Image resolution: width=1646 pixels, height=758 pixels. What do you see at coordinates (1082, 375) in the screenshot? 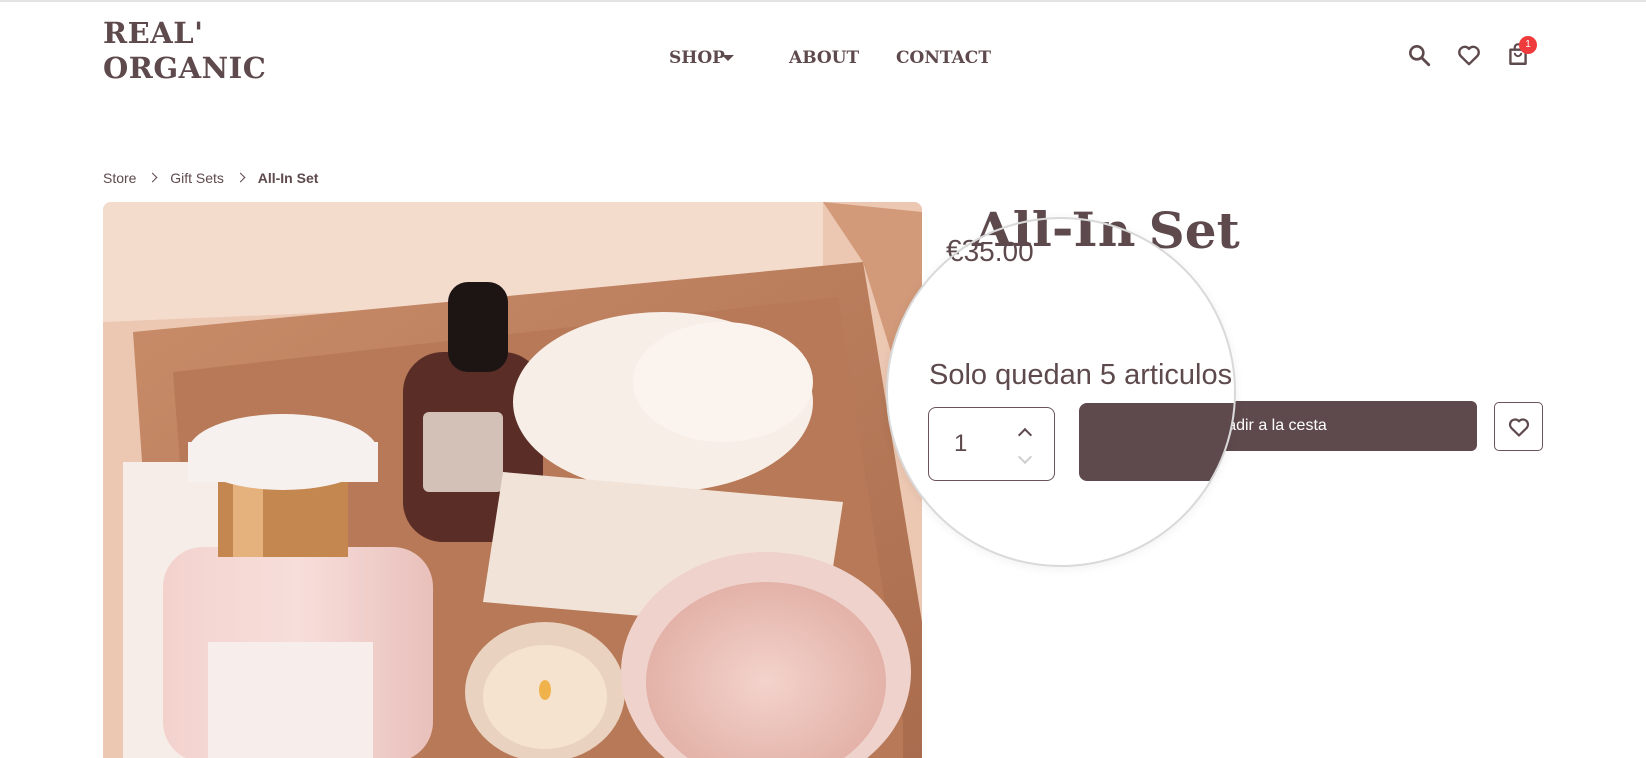
I see `stock-message: Solo quedan 5 articulos.` at bounding box center [1082, 375].